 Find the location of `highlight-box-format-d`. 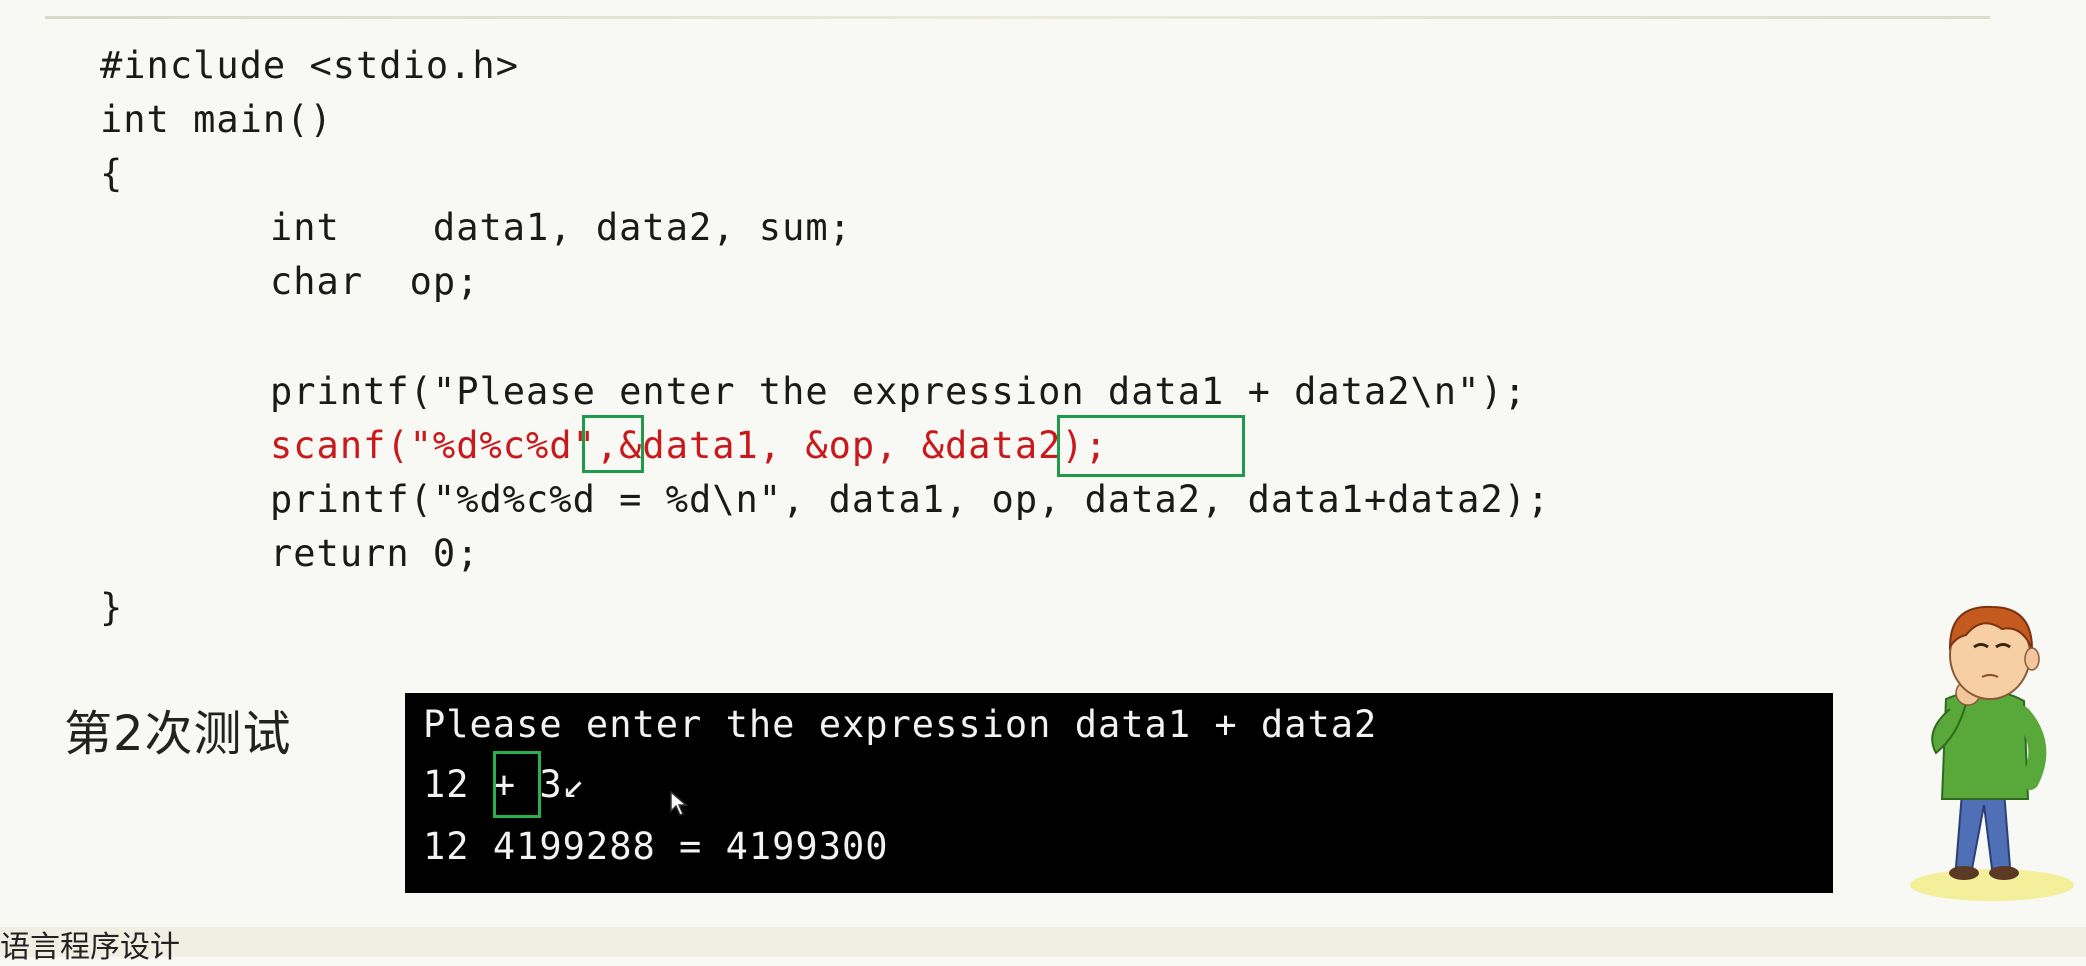

highlight-box-format-d is located at coordinates (613, 444).